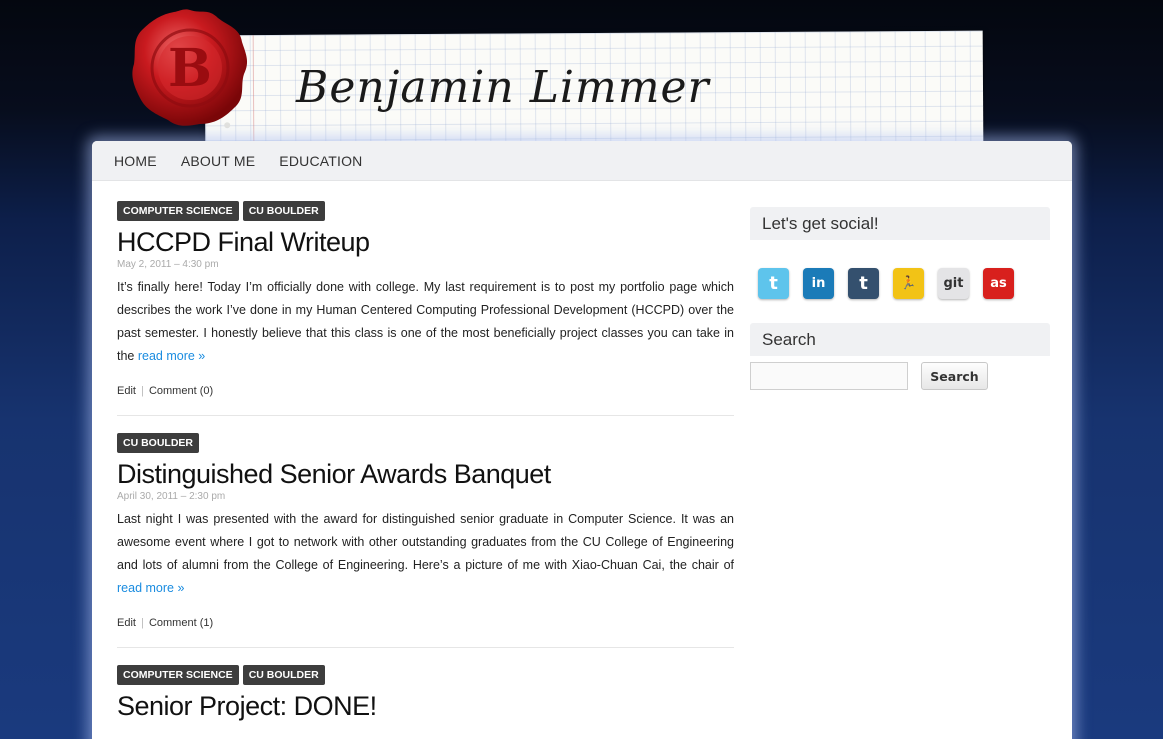  I want to click on post-meta: Edit | Comment (0), so click(425, 391).